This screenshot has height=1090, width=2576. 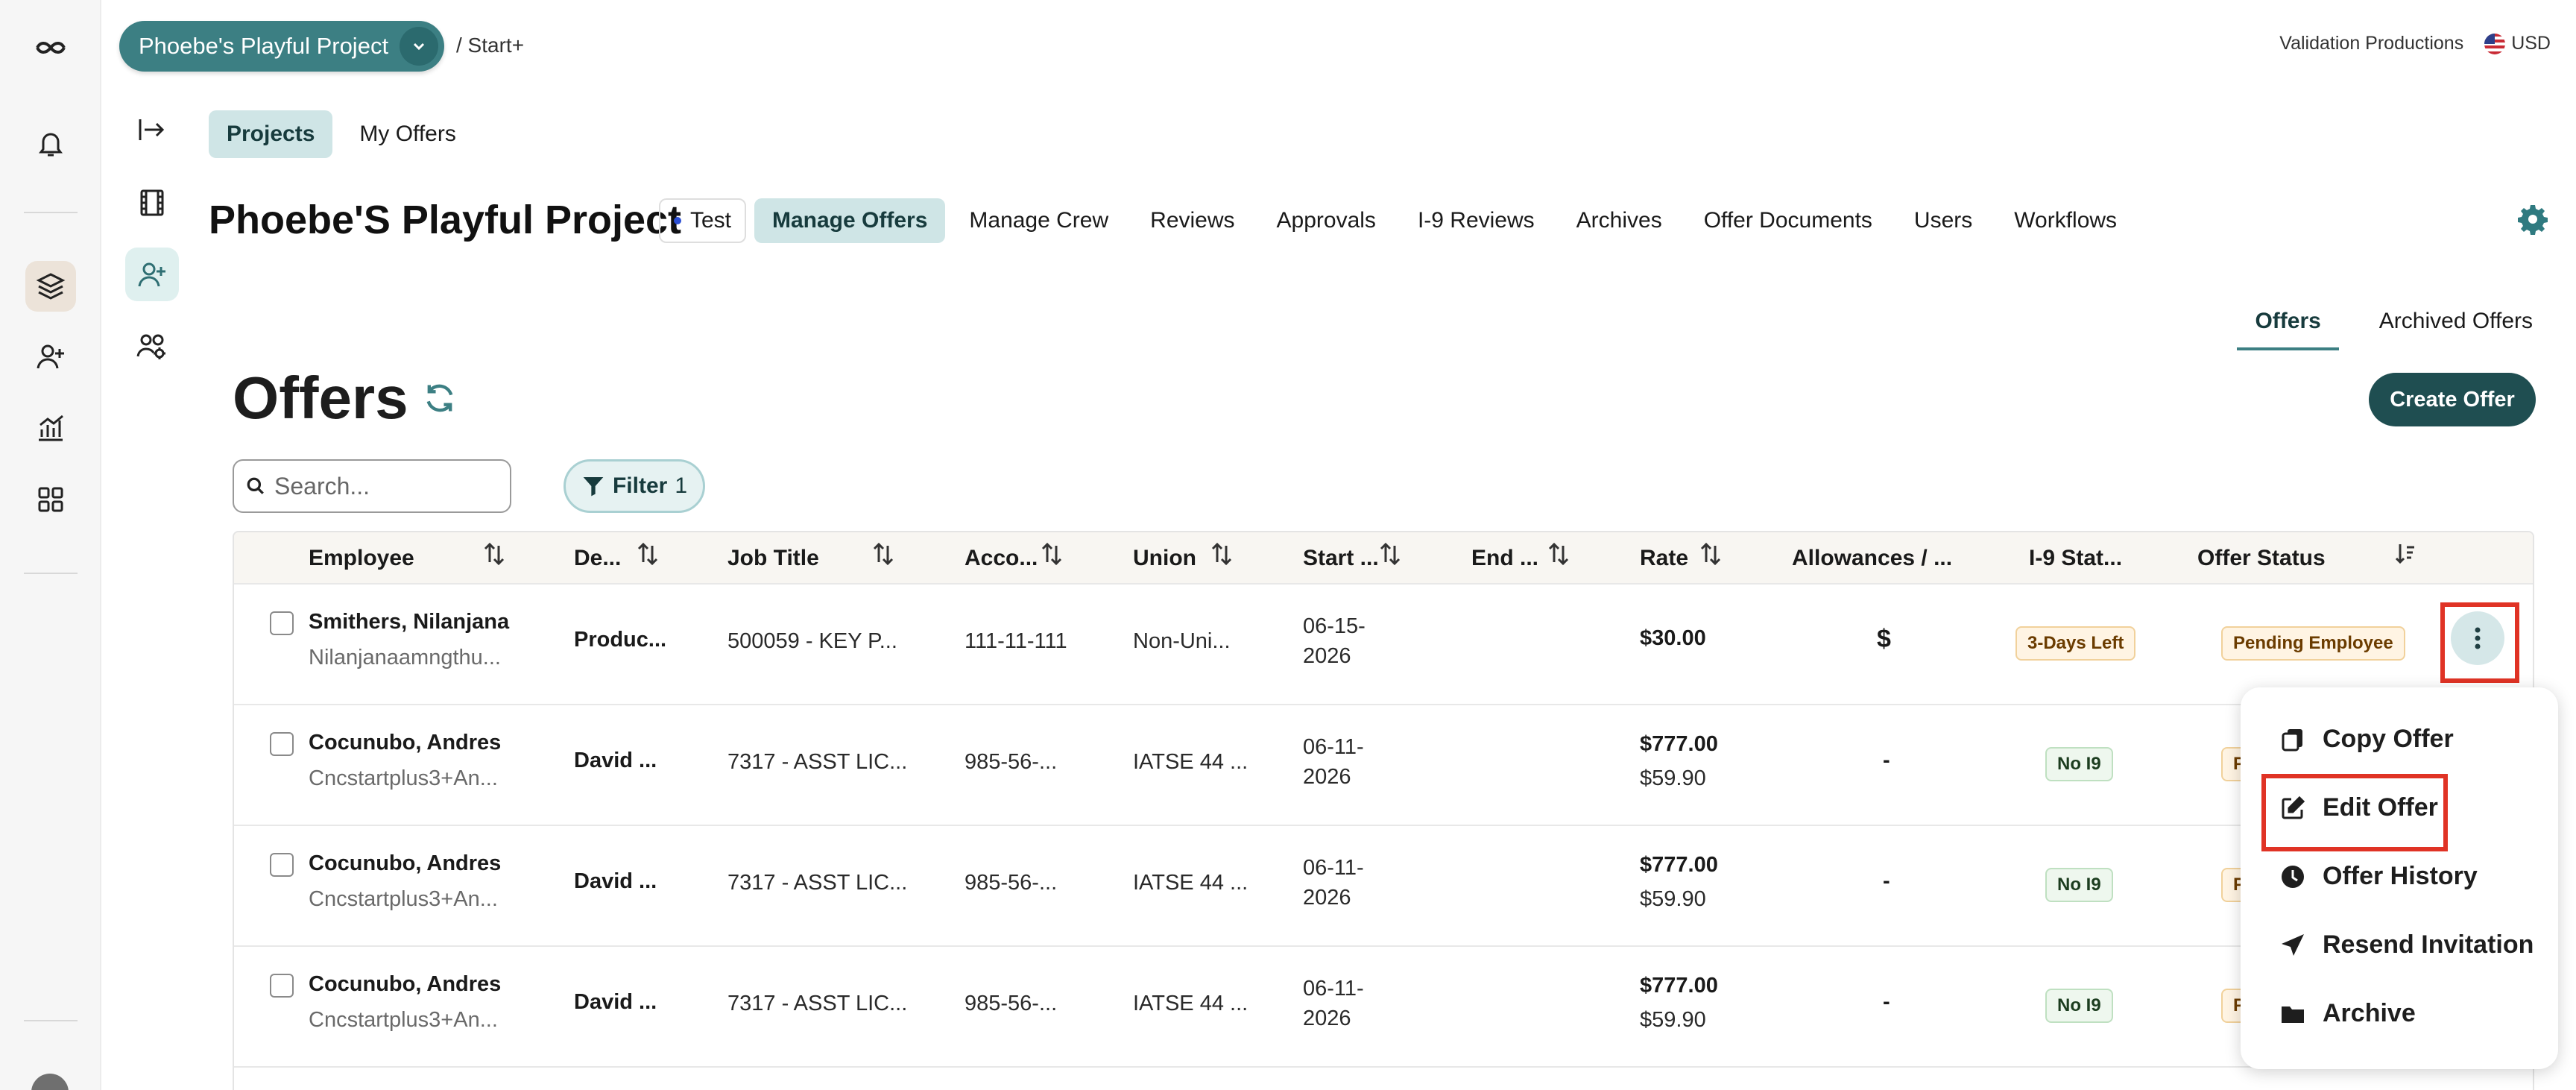 I want to click on nav-workflows: Workflows, so click(x=2065, y=220).